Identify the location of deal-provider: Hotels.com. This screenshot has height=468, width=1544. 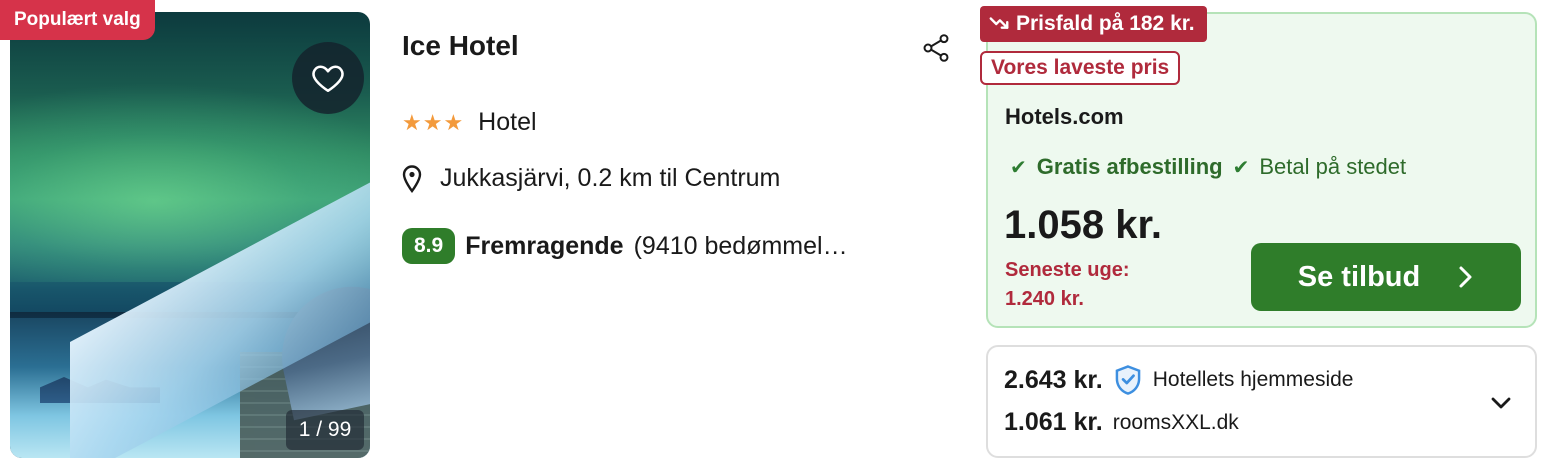
(1064, 116).